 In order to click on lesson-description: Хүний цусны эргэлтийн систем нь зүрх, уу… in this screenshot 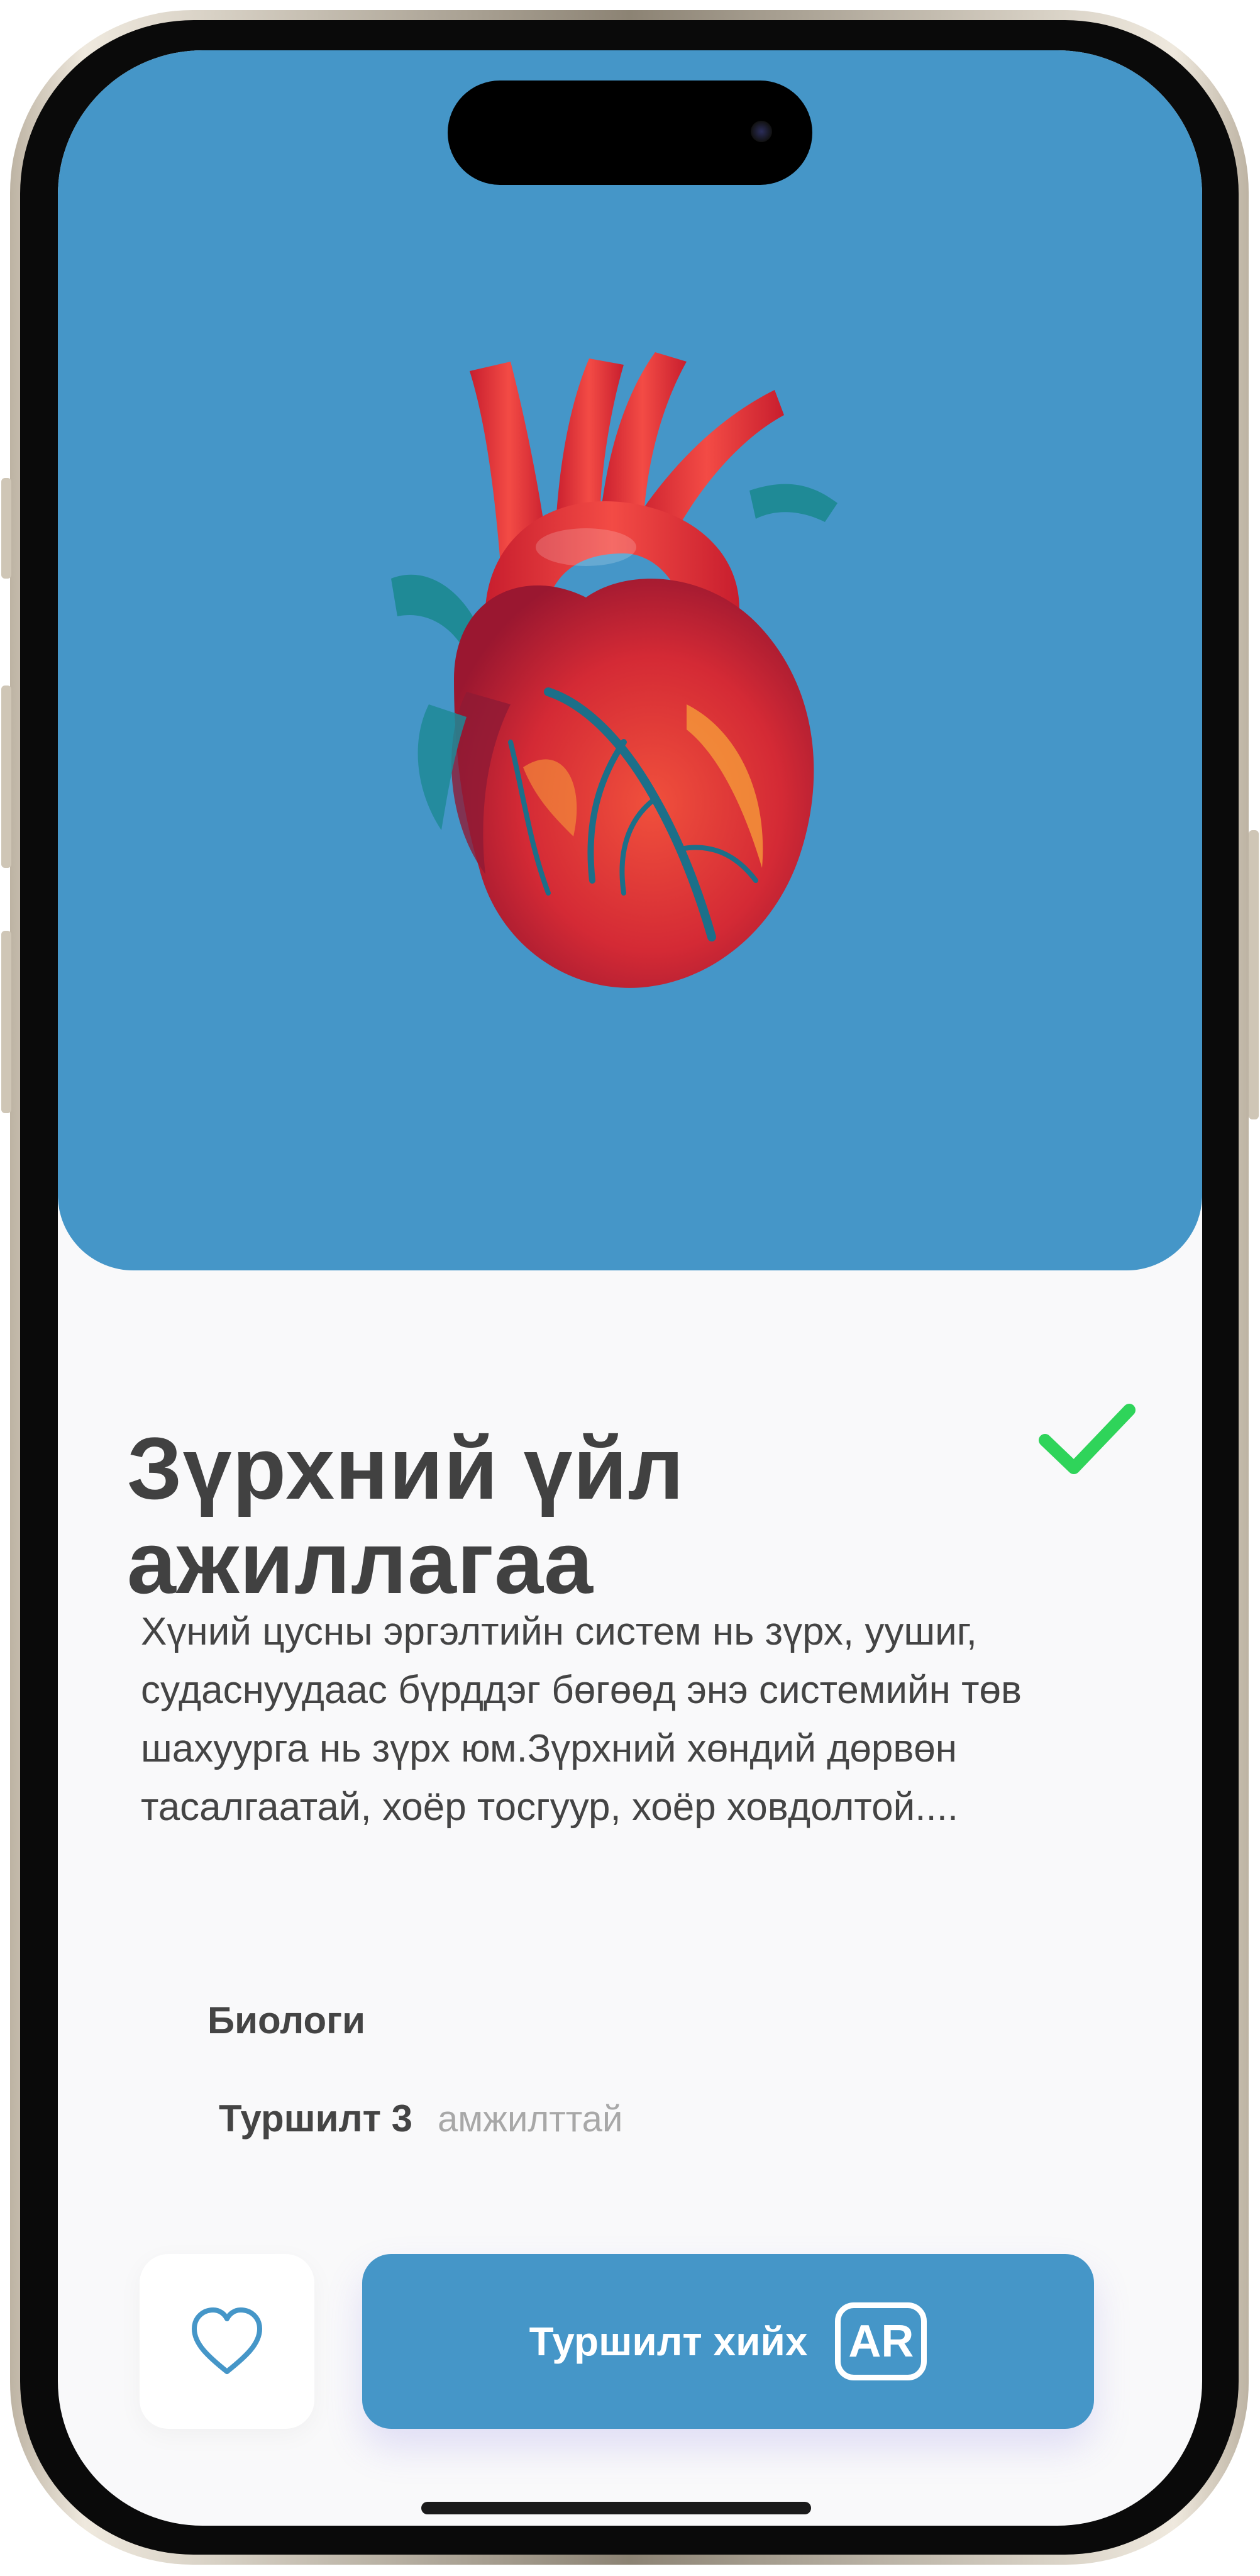, I will do `click(581, 1719)`.